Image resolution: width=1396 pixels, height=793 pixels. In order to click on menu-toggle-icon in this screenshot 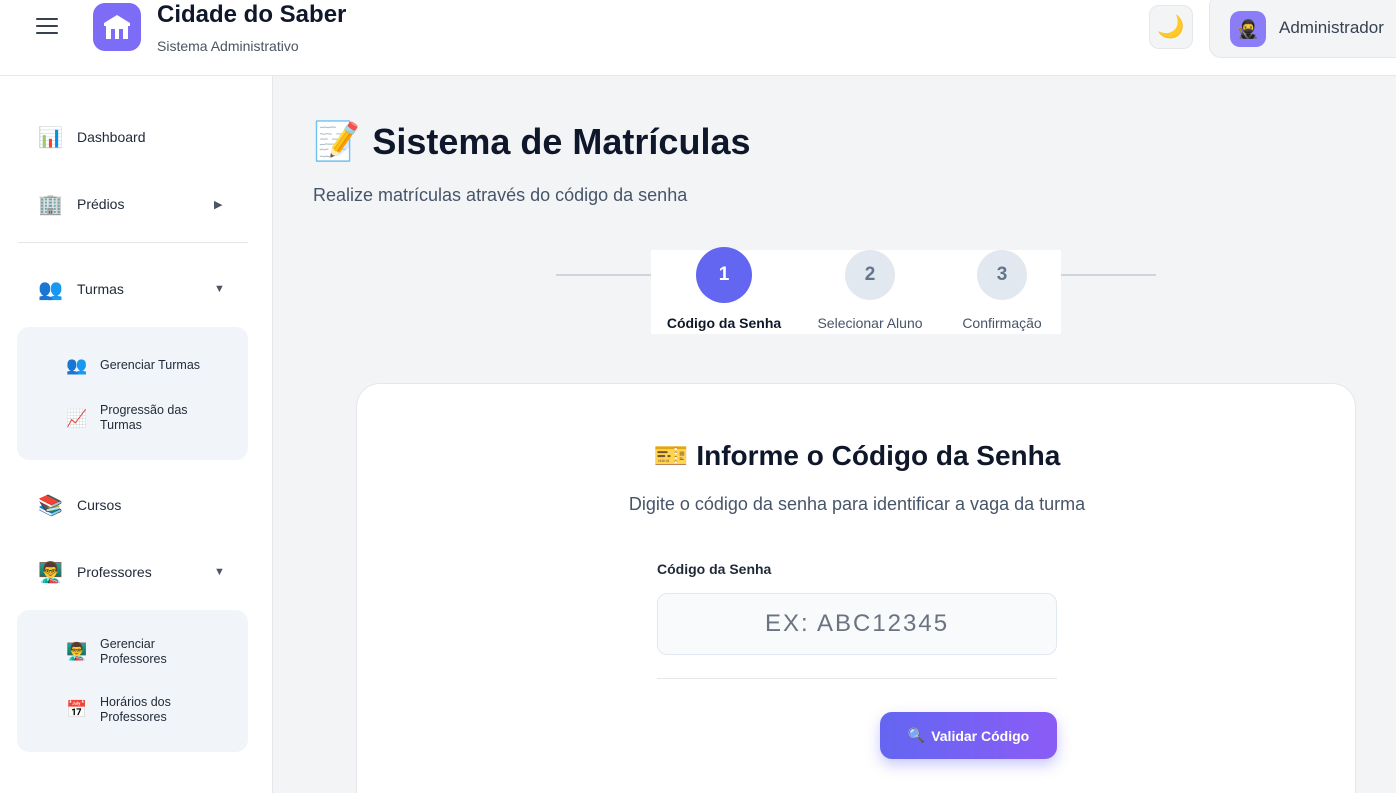, I will do `click(47, 27)`.